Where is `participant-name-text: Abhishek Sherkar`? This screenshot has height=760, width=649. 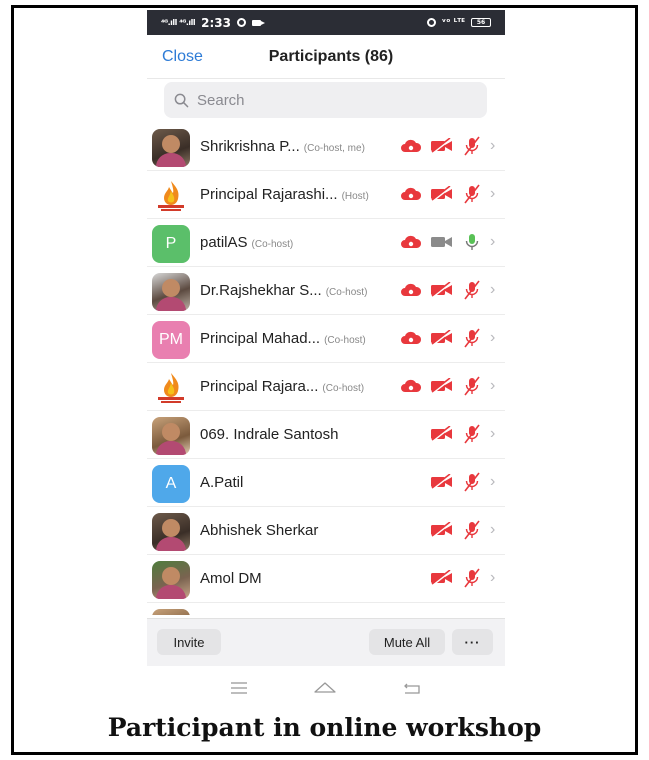
participant-name-text: Abhishek Sherkar is located at coordinates (259, 530).